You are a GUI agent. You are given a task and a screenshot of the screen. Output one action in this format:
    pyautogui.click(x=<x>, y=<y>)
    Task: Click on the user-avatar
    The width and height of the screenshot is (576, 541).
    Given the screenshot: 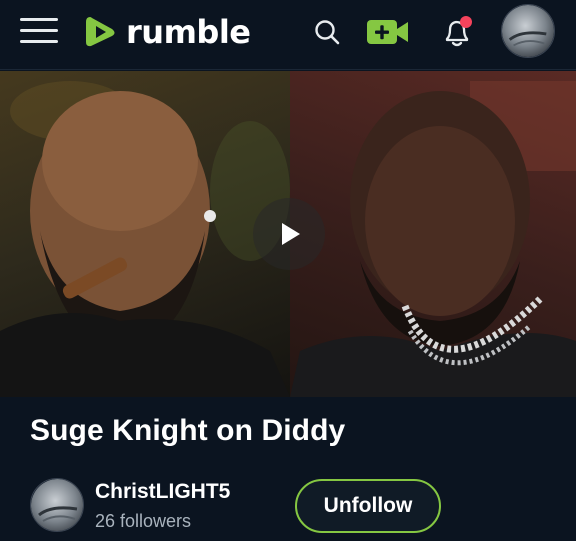 What is the action you would take?
    pyautogui.click(x=528, y=31)
    